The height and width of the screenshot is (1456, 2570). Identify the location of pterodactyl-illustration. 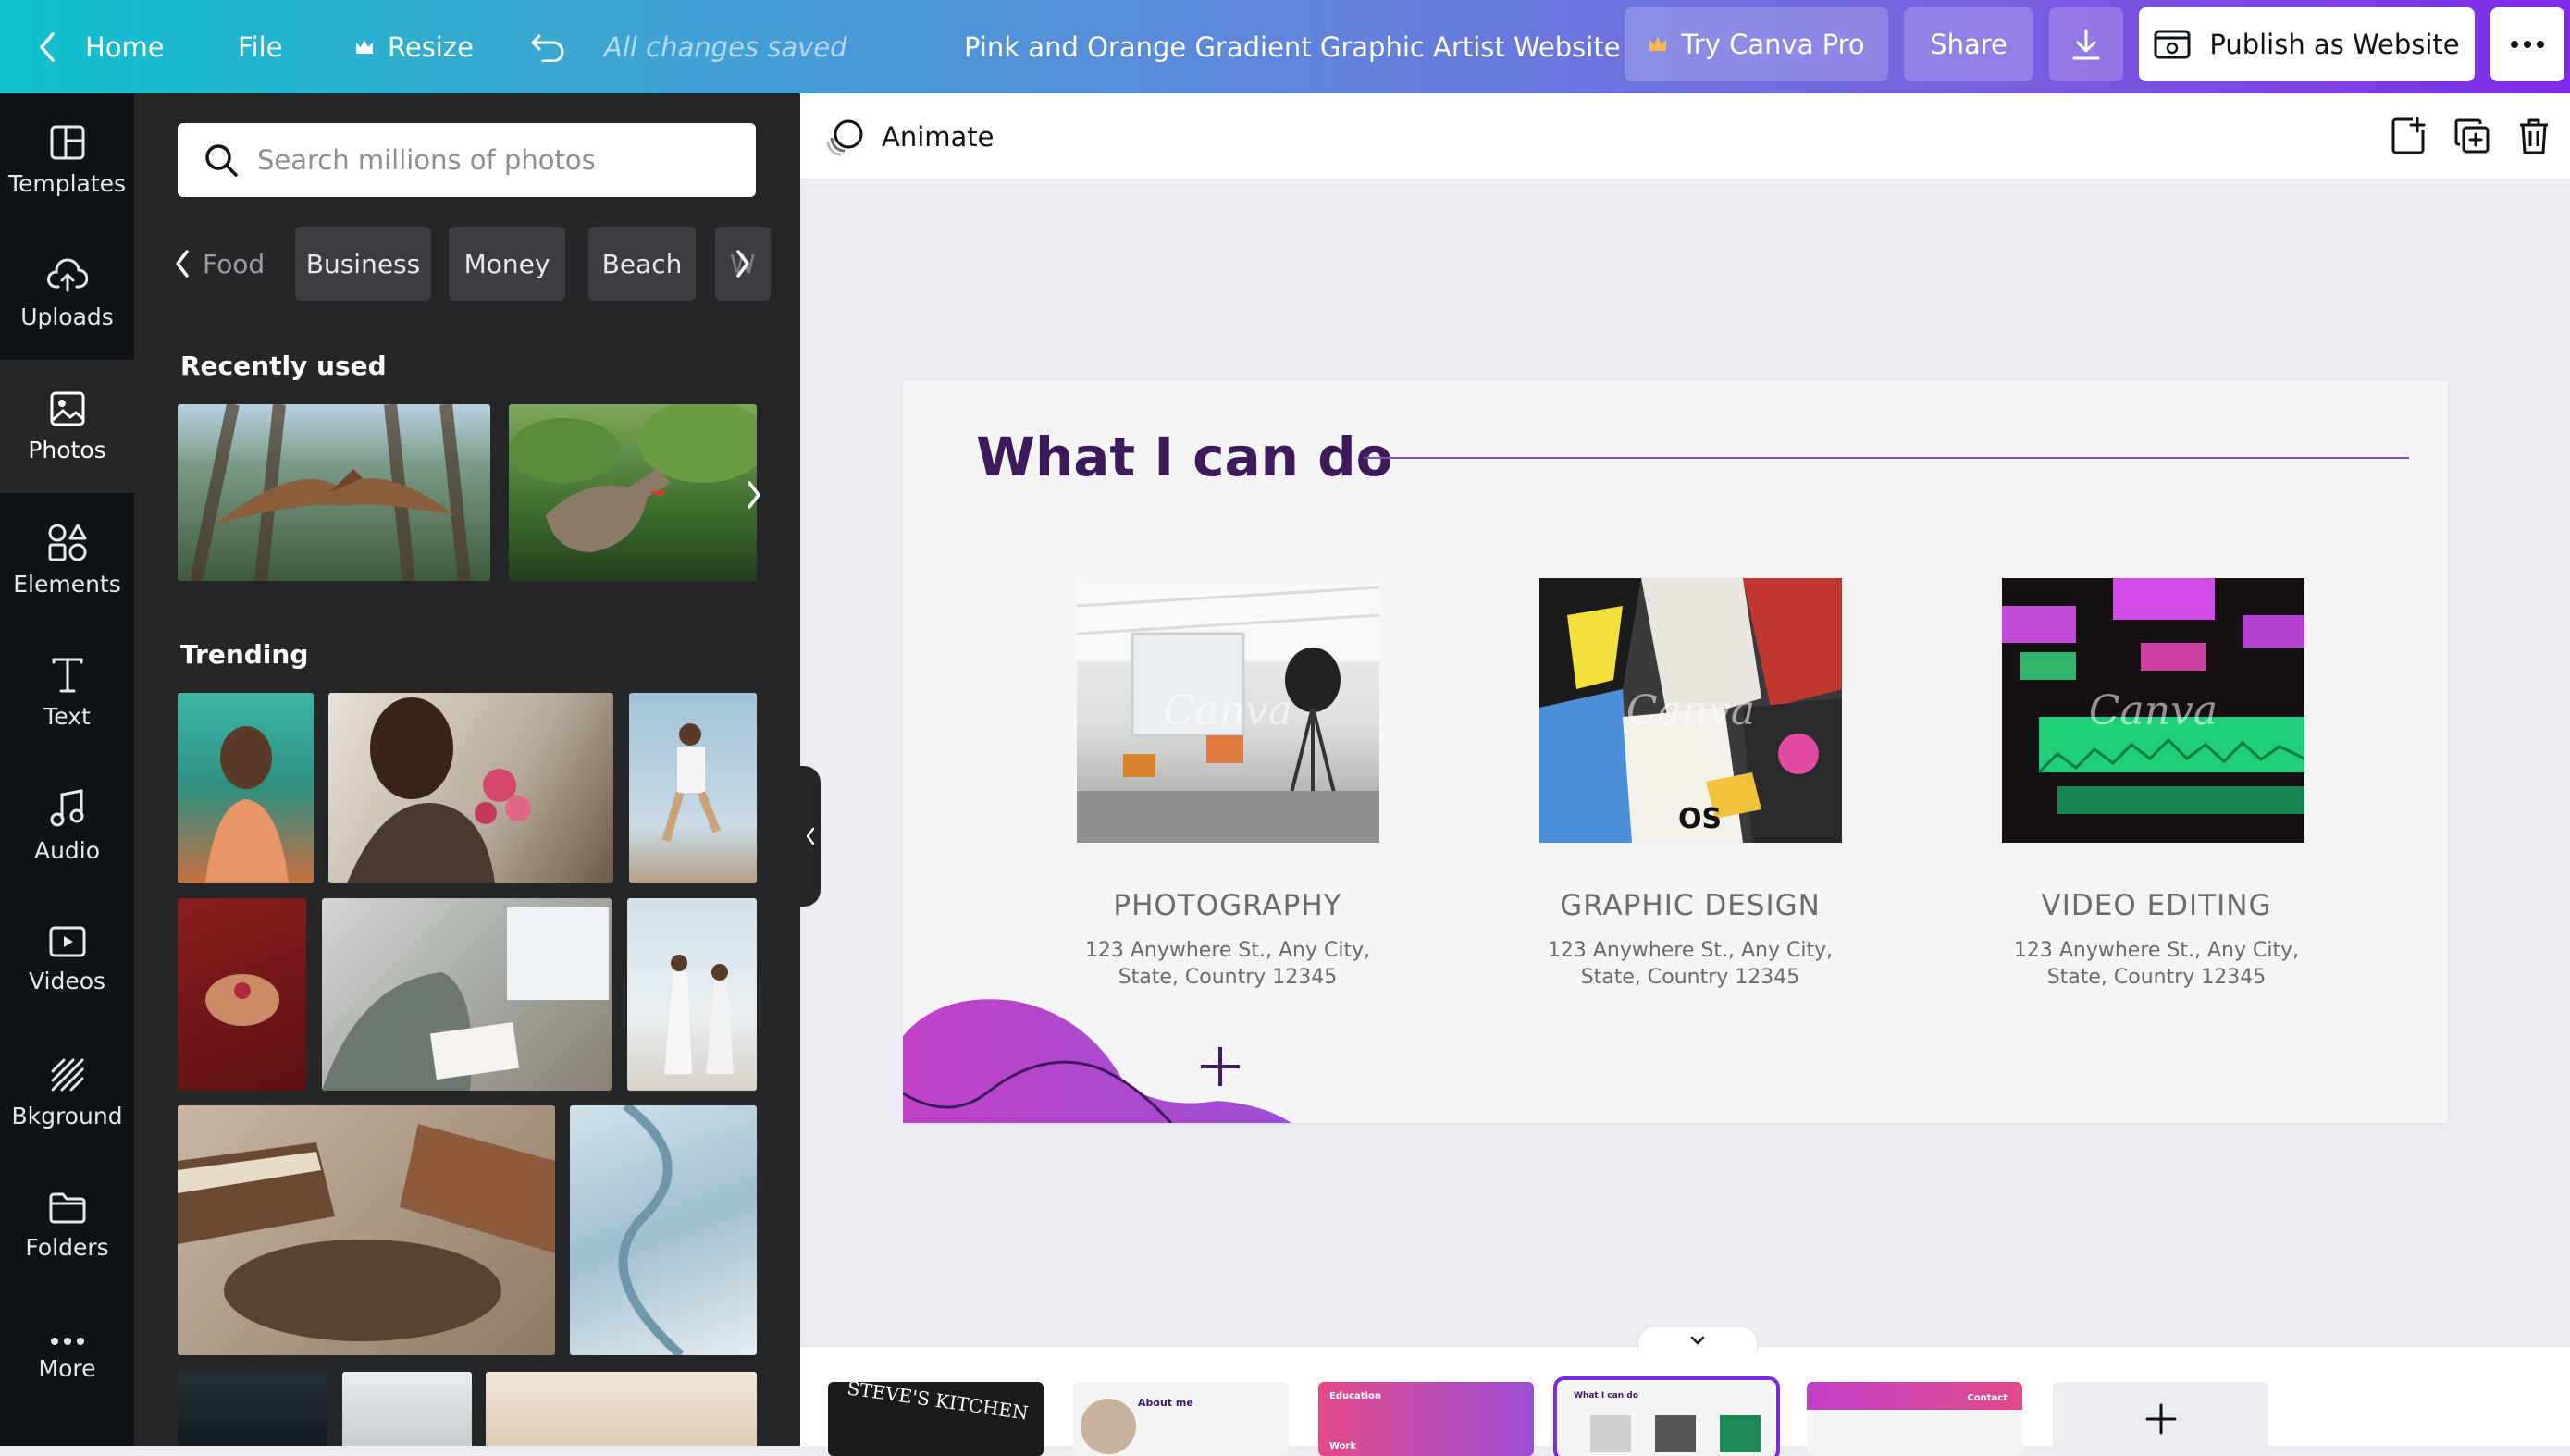
(334, 492).